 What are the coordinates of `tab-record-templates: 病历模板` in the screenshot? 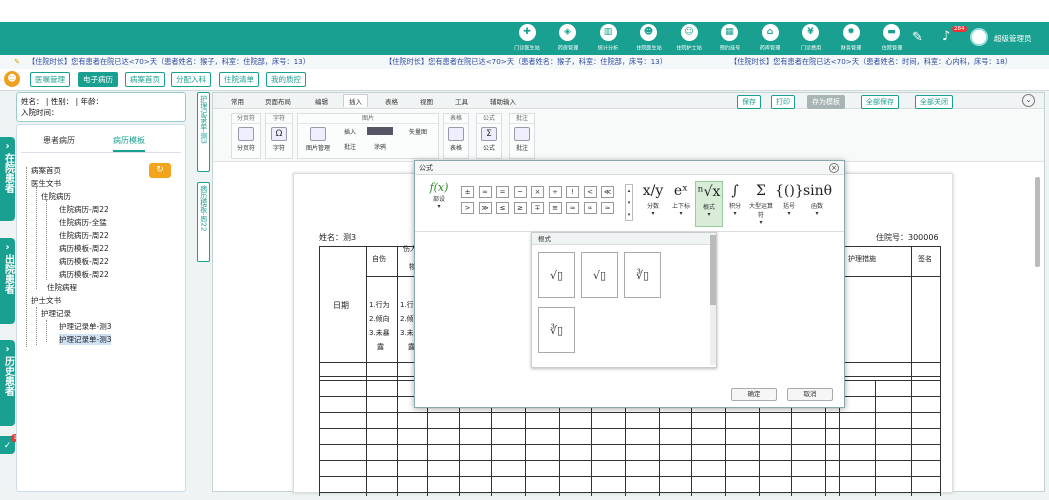 It's located at (129, 143).